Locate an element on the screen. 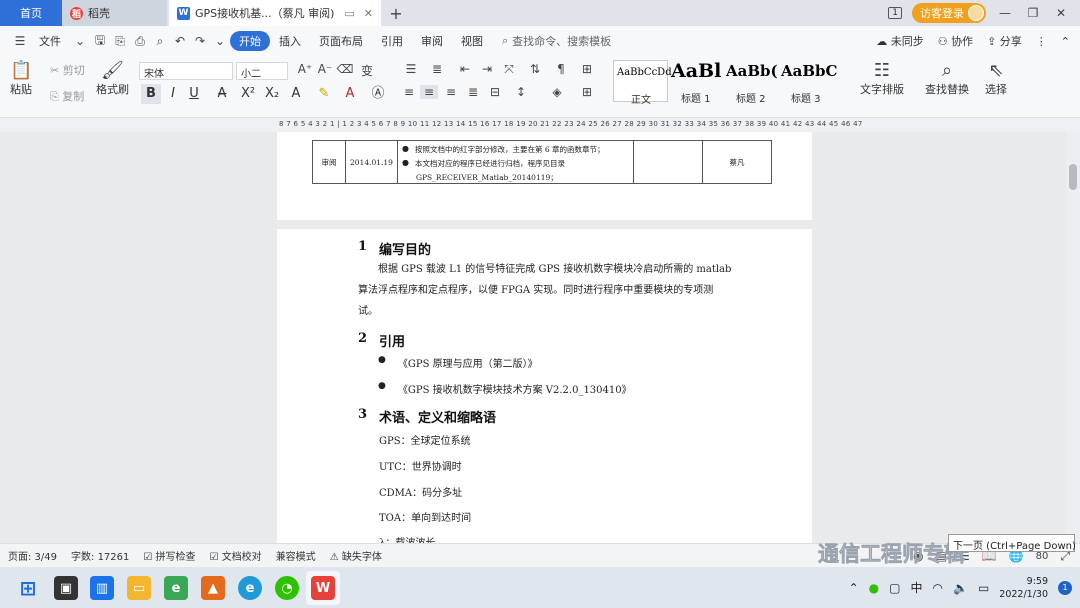  justify-icon: ≣ is located at coordinates (473, 92).